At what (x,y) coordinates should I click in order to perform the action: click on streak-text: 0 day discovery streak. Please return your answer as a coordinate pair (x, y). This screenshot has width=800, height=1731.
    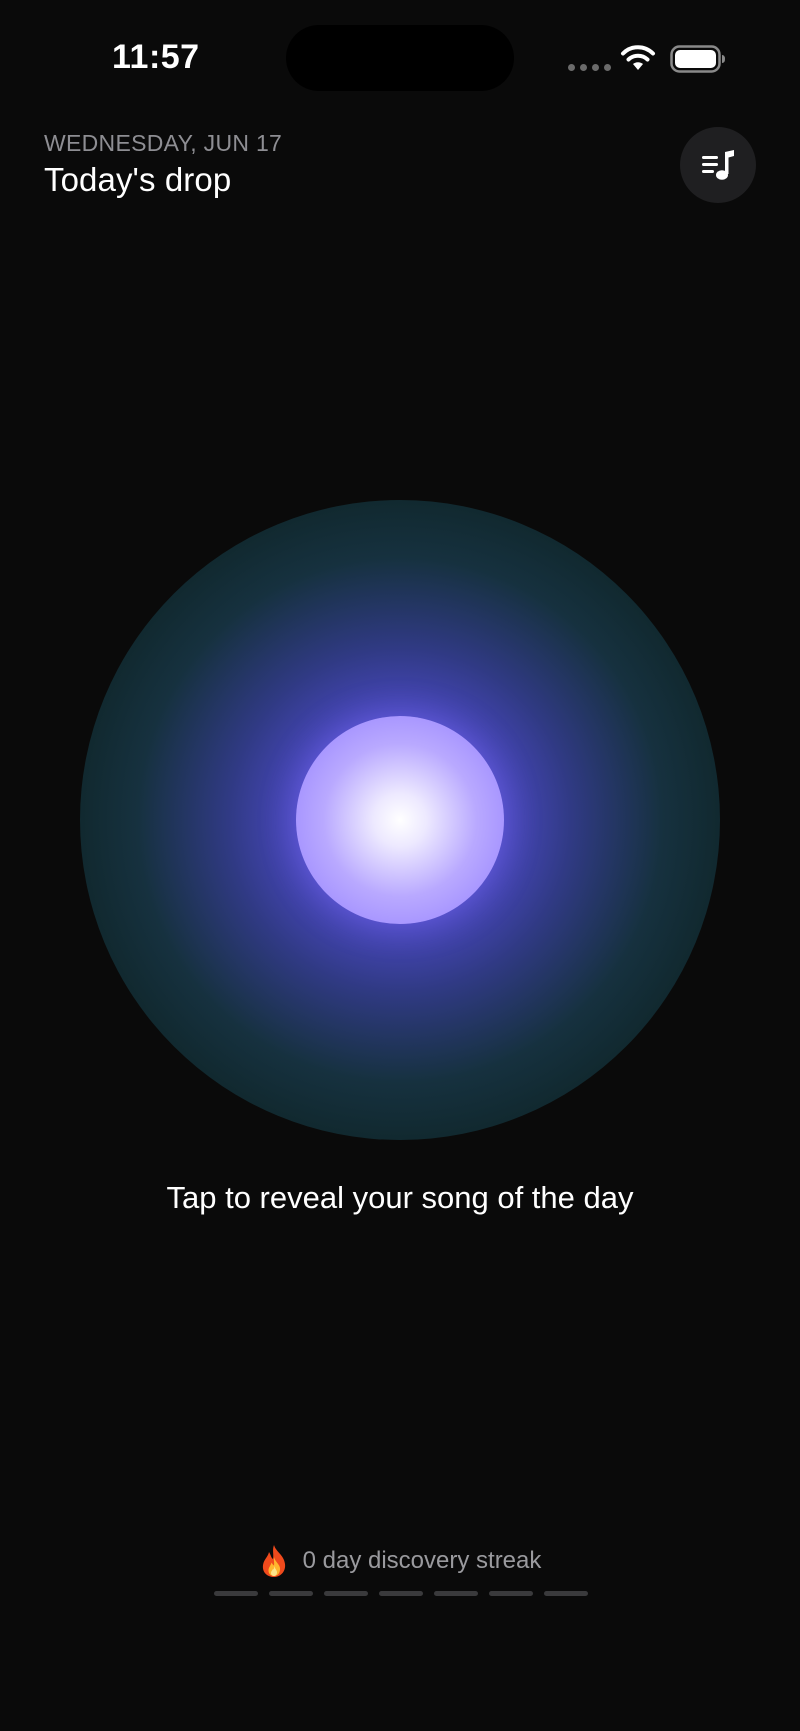
    Looking at the image, I should click on (422, 1560).